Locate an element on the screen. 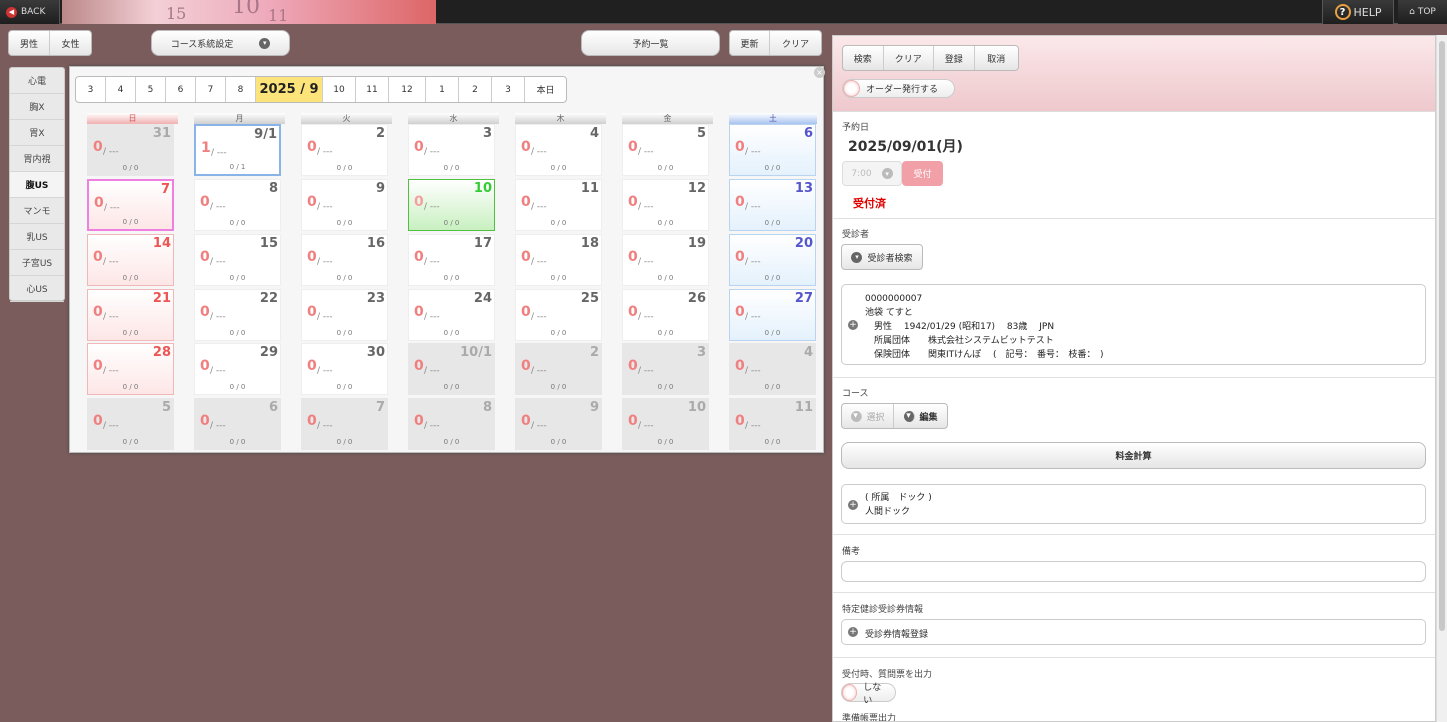 This screenshot has width=1447, height=722. examinee-search-button: ▾ 受診者検索 is located at coordinates (882, 257).